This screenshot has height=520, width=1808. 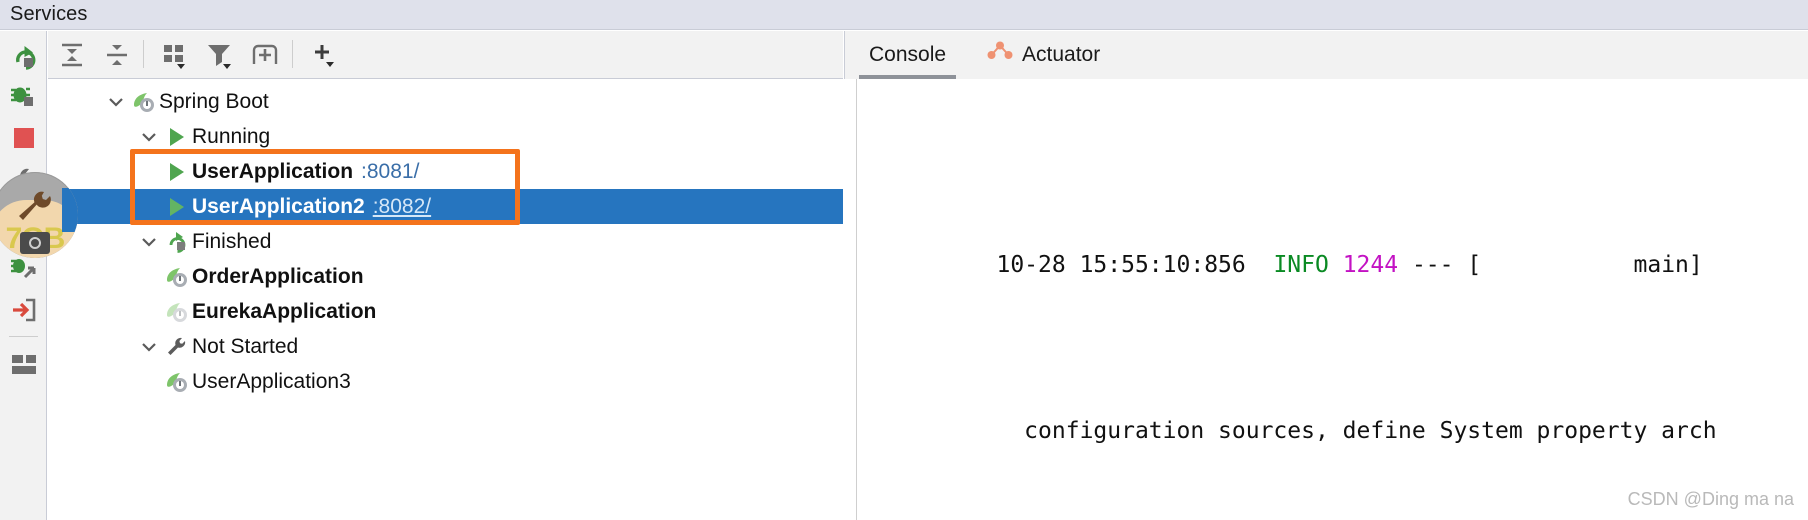 I want to click on console-tabs: Console Actuator, so click(x=1326, y=55).